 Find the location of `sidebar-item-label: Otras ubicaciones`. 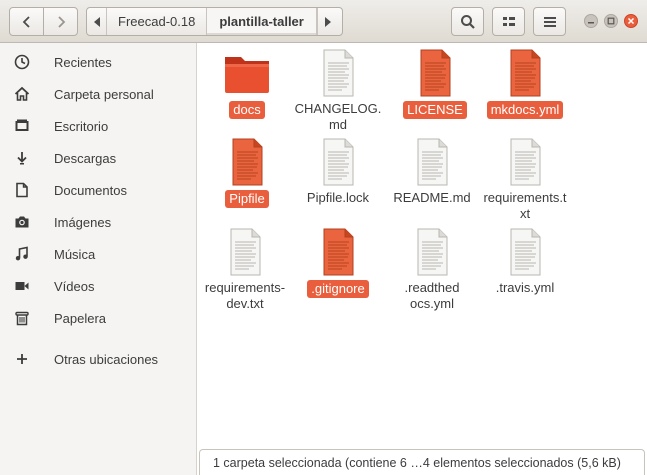

sidebar-item-label: Otras ubicaciones is located at coordinates (106, 359).